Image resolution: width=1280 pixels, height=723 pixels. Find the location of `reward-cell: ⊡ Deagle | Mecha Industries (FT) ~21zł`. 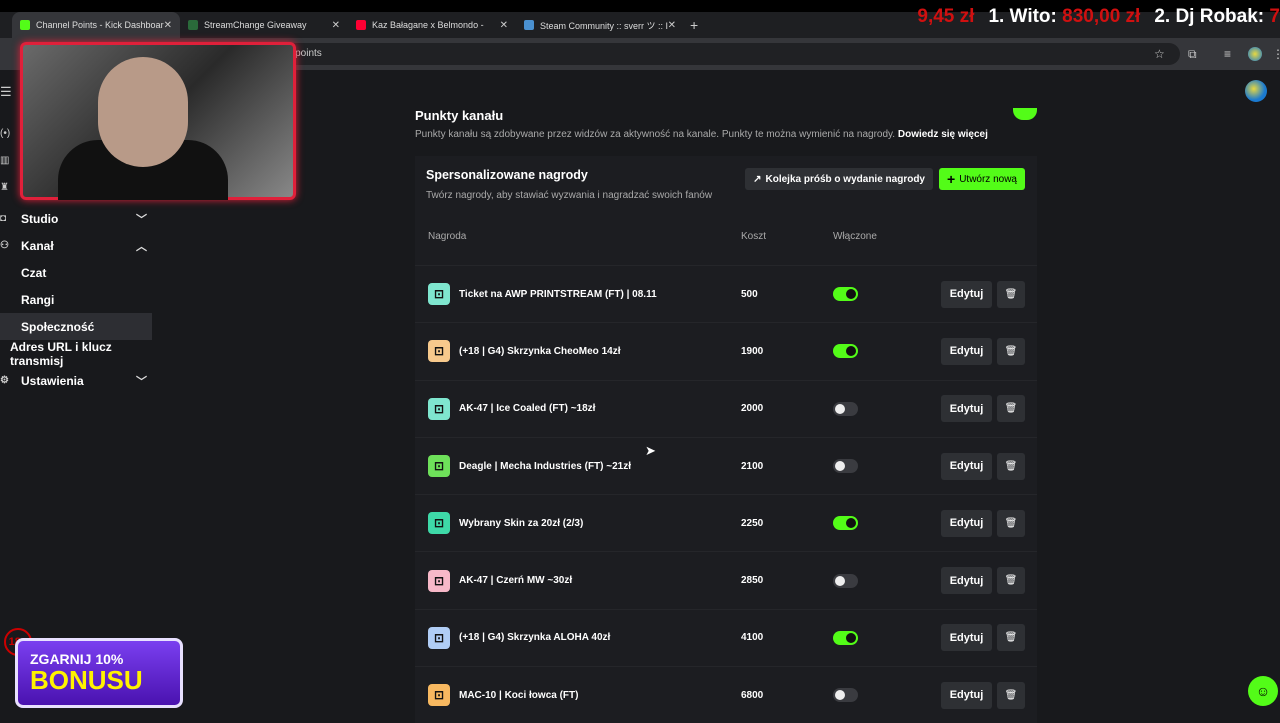

reward-cell: ⊡ Deagle | Mecha Industries (FT) ~21zł is located at coordinates (584, 466).